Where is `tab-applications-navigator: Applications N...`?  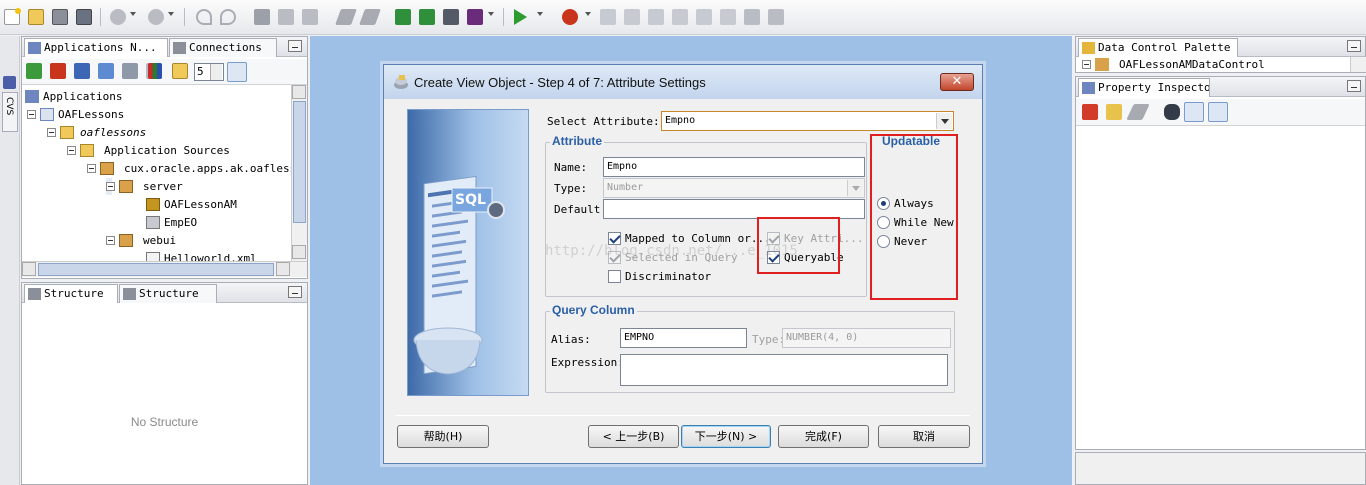 tab-applications-navigator: Applications N... is located at coordinates (96, 47).